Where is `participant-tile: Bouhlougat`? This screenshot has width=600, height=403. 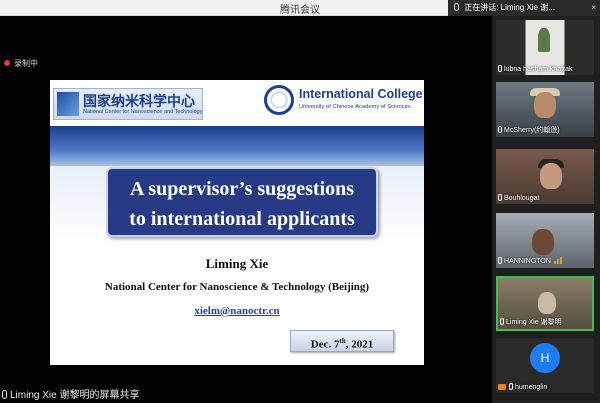 participant-tile: Bouhlougat is located at coordinates (545, 176).